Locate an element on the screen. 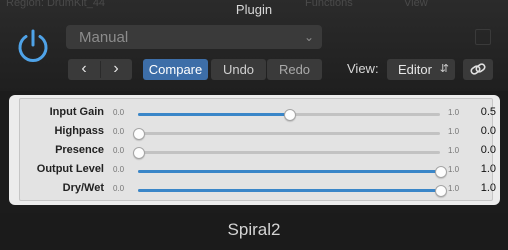 The width and height of the screenshot is (508, 250). next-preset-button: › is located at coordinates (116, 69).